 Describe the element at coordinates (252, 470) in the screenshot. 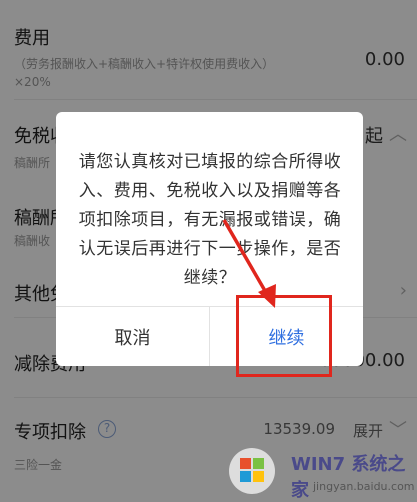

I see `windows-flag-icon` at that location.